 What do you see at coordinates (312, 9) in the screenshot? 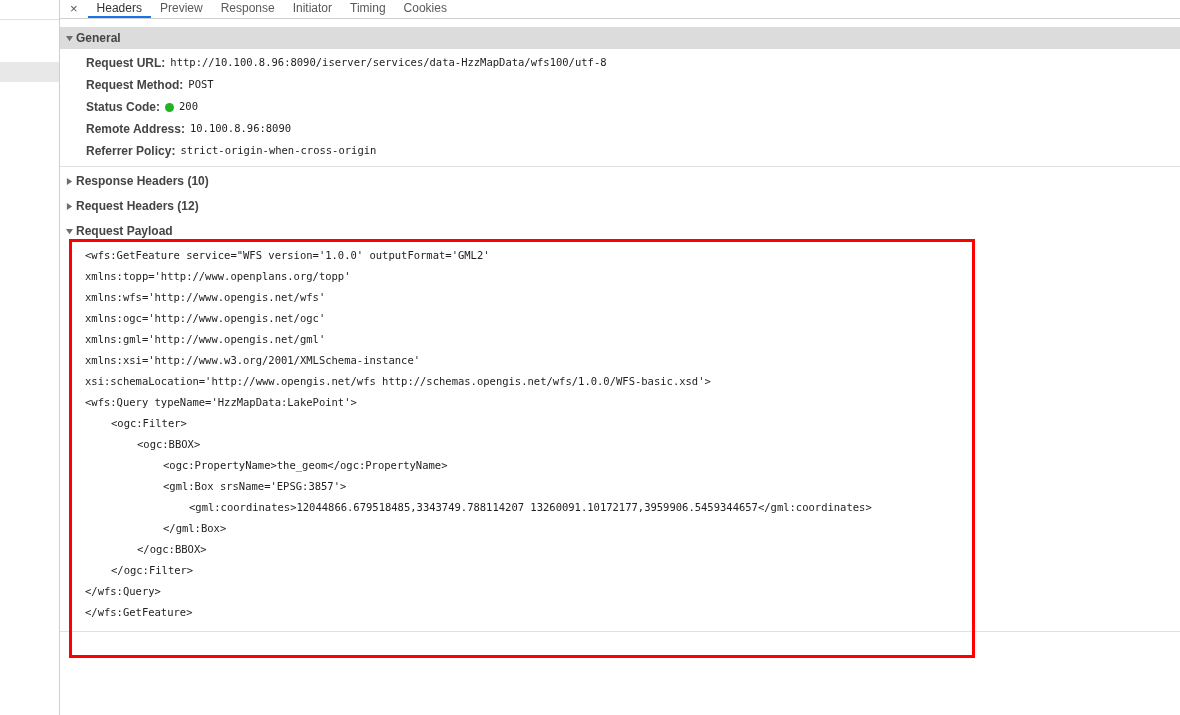
I see `tab: Initiator` at bounding box center [312, 9].